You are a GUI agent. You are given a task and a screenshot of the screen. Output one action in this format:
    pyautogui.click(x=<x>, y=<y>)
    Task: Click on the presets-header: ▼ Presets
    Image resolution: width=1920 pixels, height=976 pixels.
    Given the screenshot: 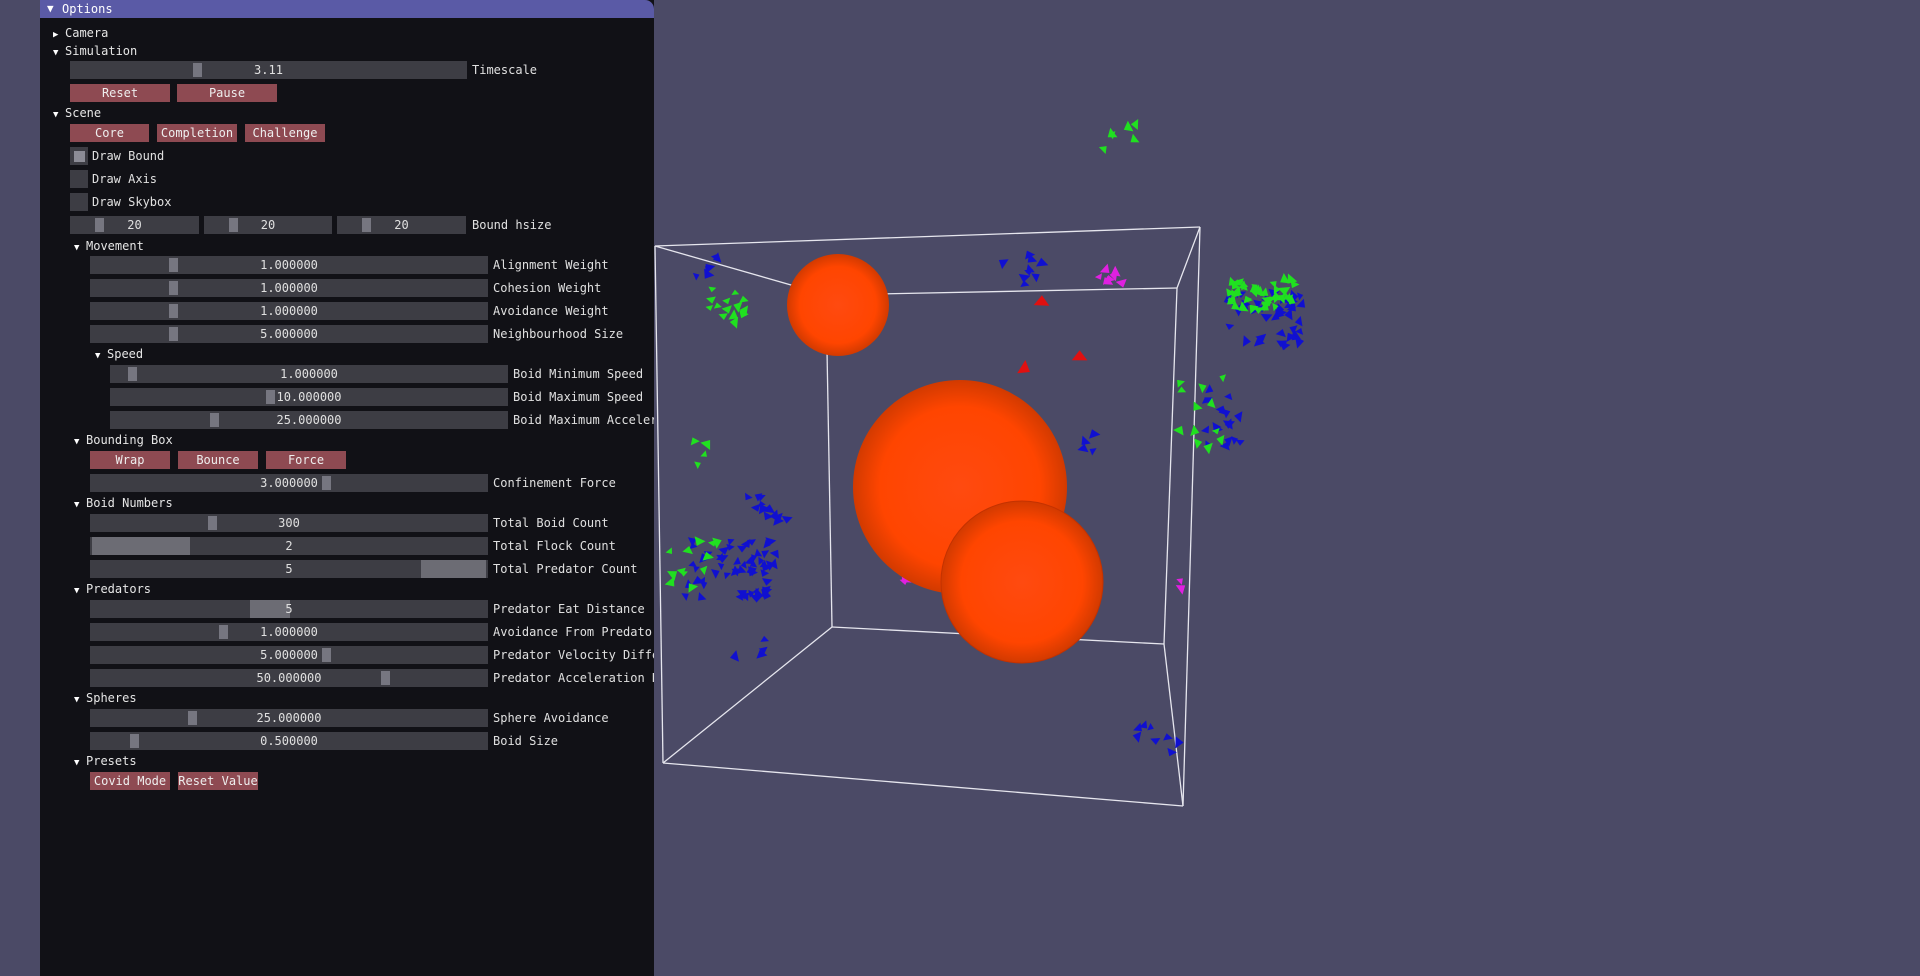 What is the action you would take?
    pyautogui.click(x=105, y=761)
    